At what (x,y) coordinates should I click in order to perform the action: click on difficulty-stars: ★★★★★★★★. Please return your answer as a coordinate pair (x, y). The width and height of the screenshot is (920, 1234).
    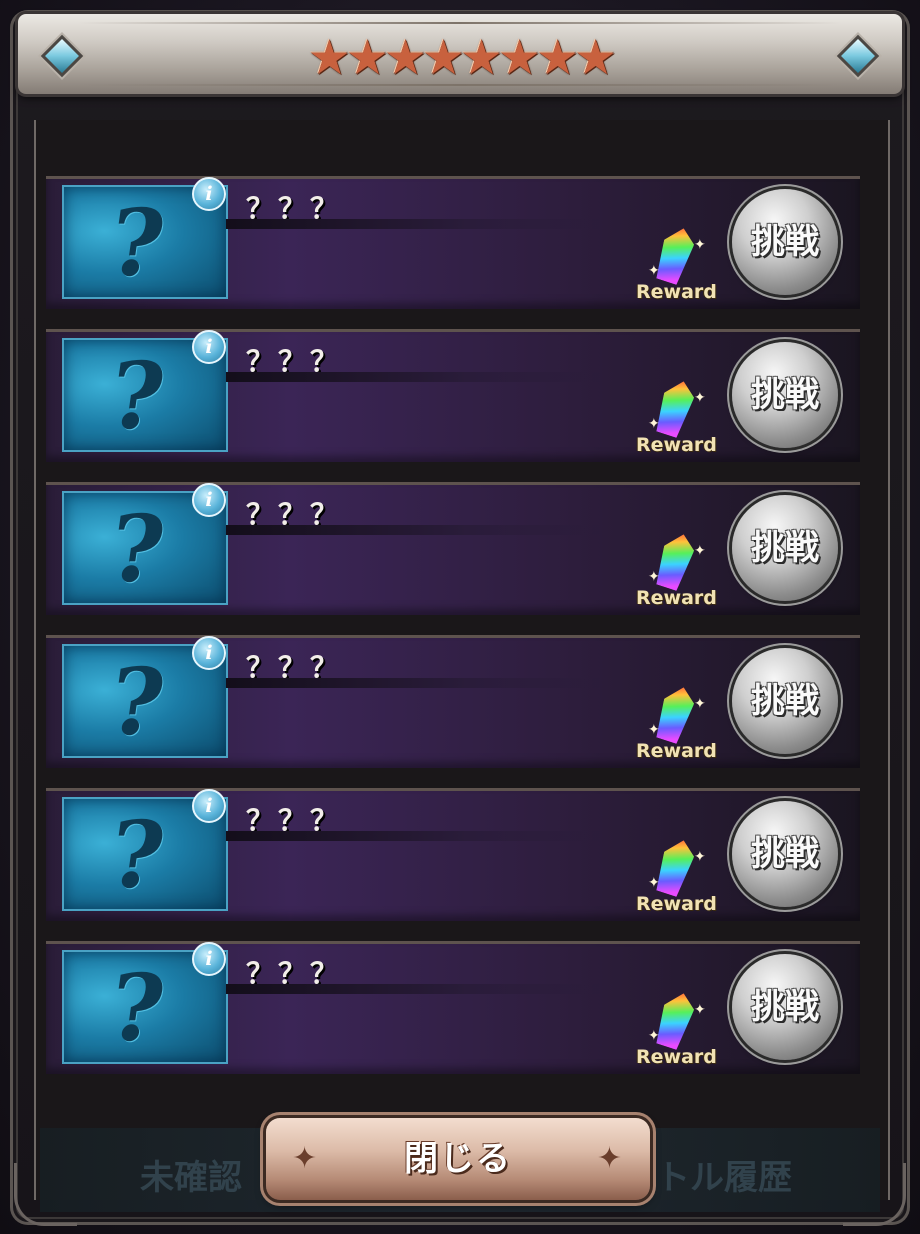
    Looking at the image, I should click on (462, 58).